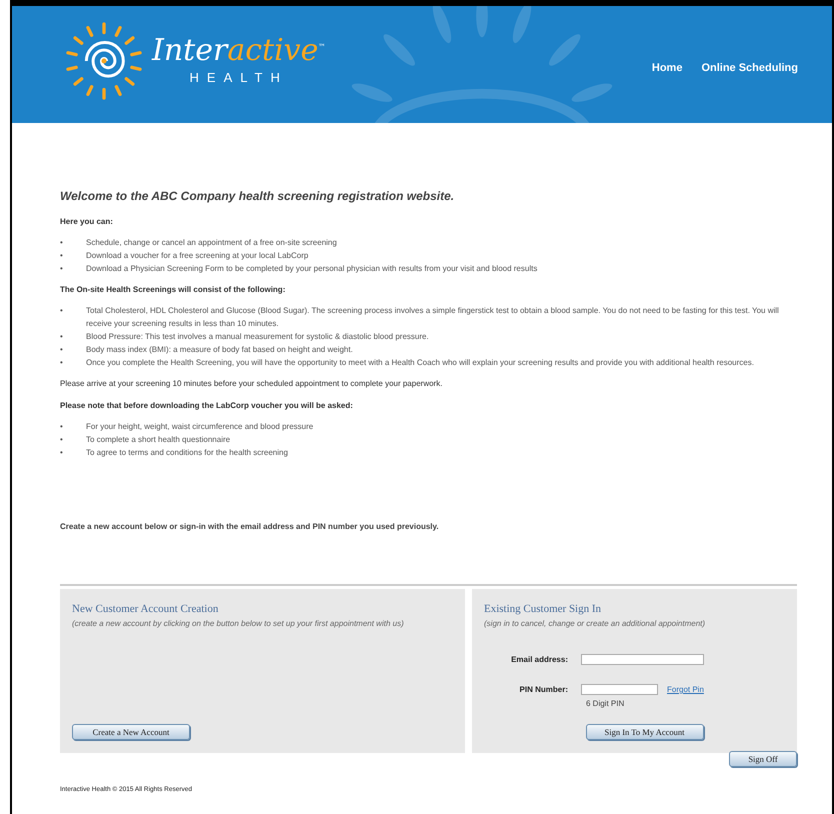 The width and height of the screenshot is (834, 814). I want to click on panel-subtitle: (create a new account by clicking on the button below to set up your first appointment with us), so click(238, 623).